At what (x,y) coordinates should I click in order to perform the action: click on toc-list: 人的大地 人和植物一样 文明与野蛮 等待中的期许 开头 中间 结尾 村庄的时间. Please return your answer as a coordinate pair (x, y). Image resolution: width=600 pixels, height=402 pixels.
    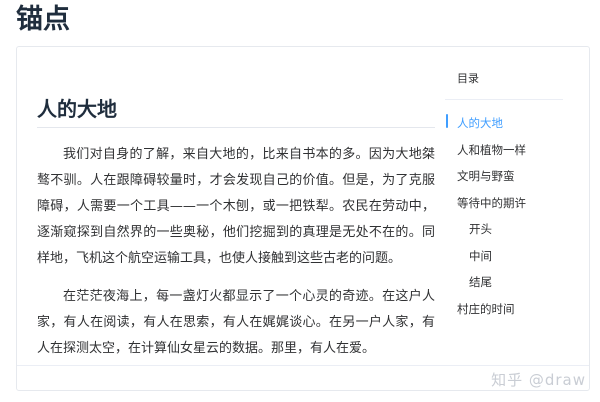
    Looking at the image, I should click on (504, 216).